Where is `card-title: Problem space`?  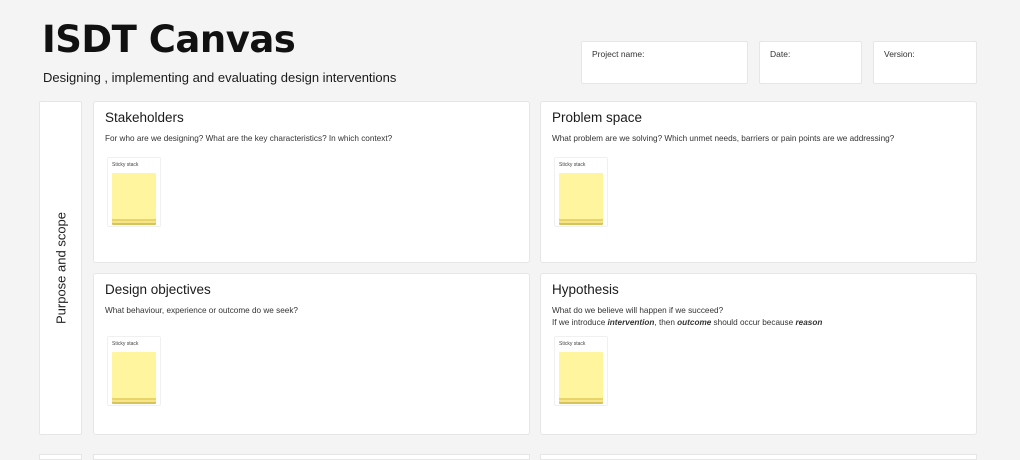 card-title: Problem space is located at coordinates (597, 117).